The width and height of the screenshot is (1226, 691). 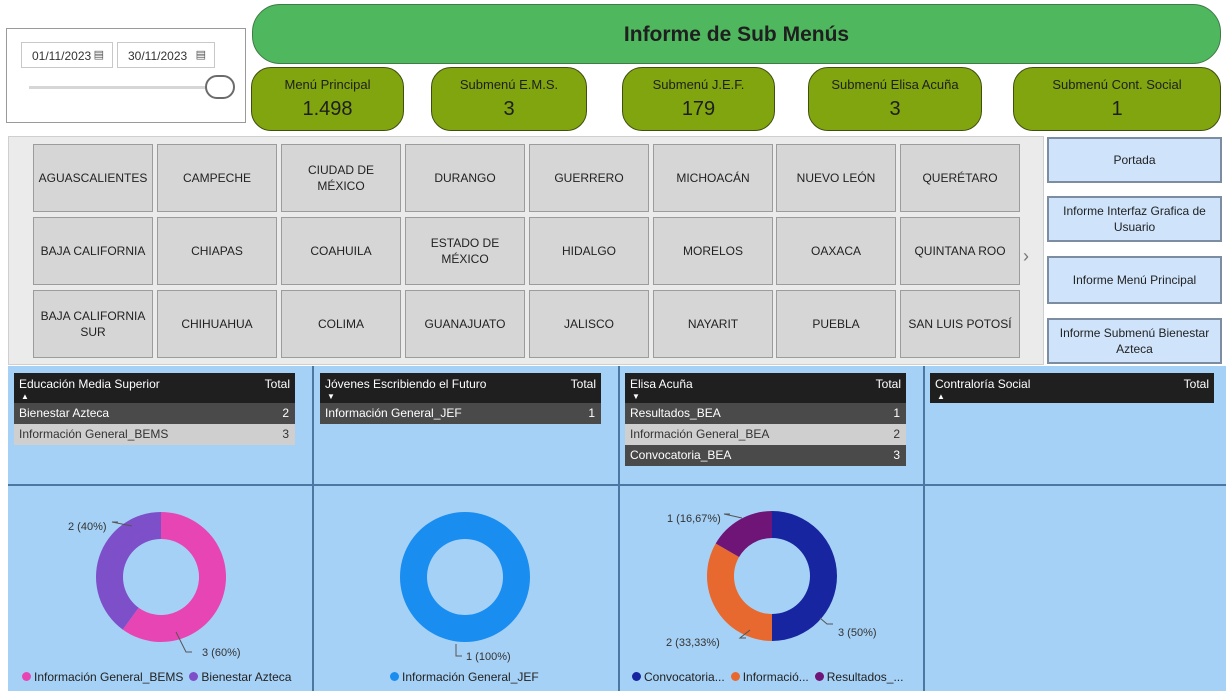 What do you see at coordinates (109, 677) in the screenshot?
I see `legend-label: Información General_BEMS` at bounding box center [109, 677].